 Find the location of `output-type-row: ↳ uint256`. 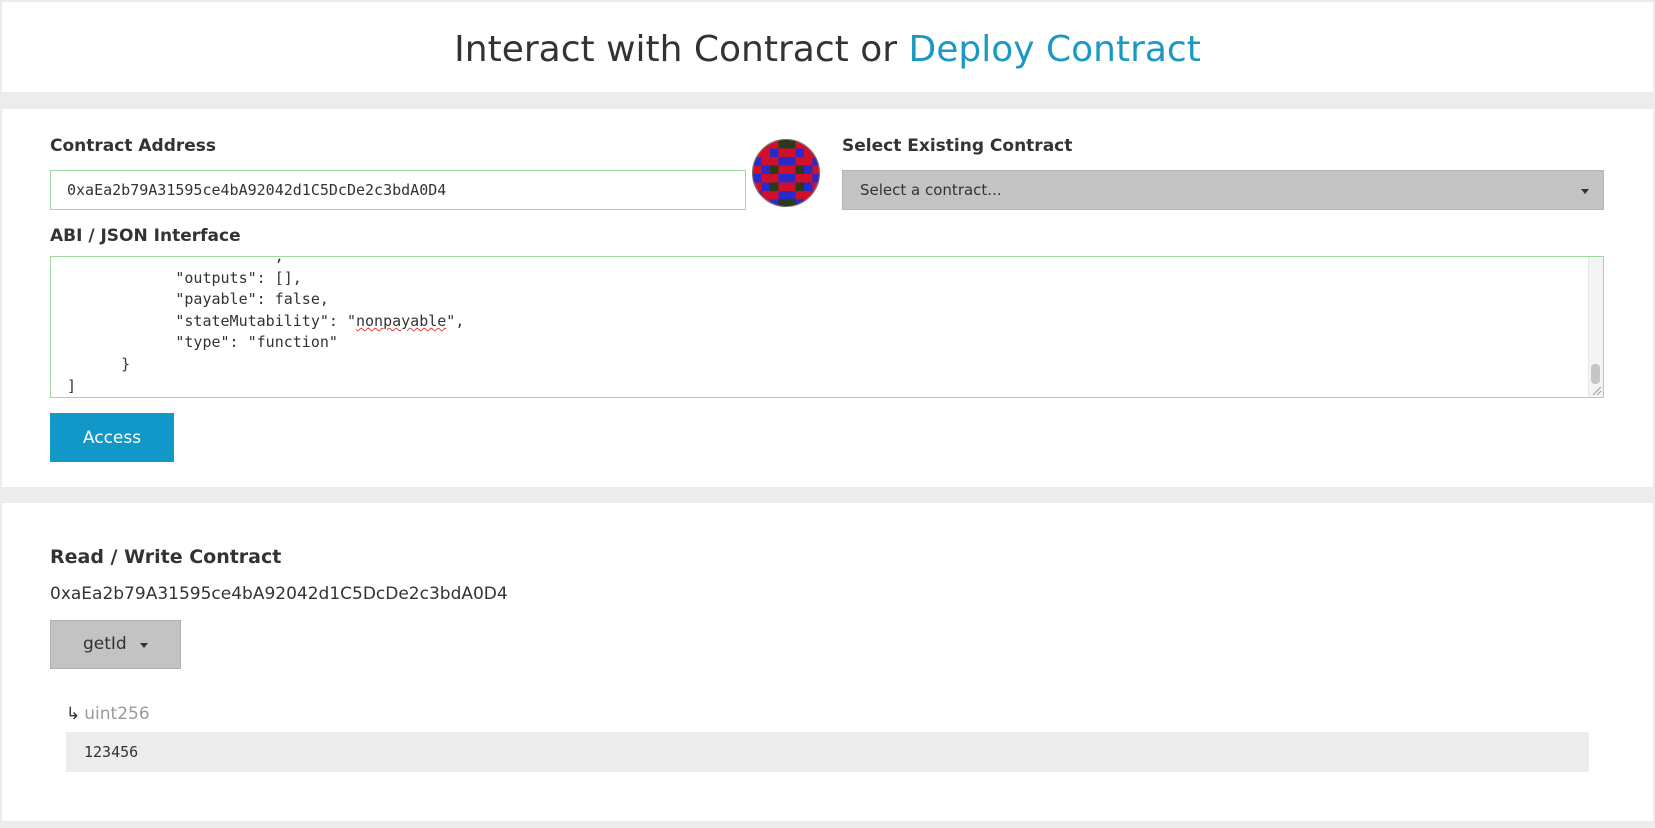

output-type-row: ↳ uint256 is located at coordinates (108, 714).